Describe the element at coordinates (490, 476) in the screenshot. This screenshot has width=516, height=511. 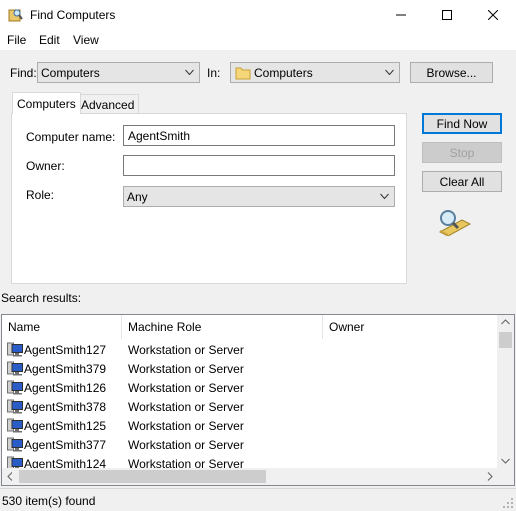
I see `scroll-right-arrow-icon` at that location.